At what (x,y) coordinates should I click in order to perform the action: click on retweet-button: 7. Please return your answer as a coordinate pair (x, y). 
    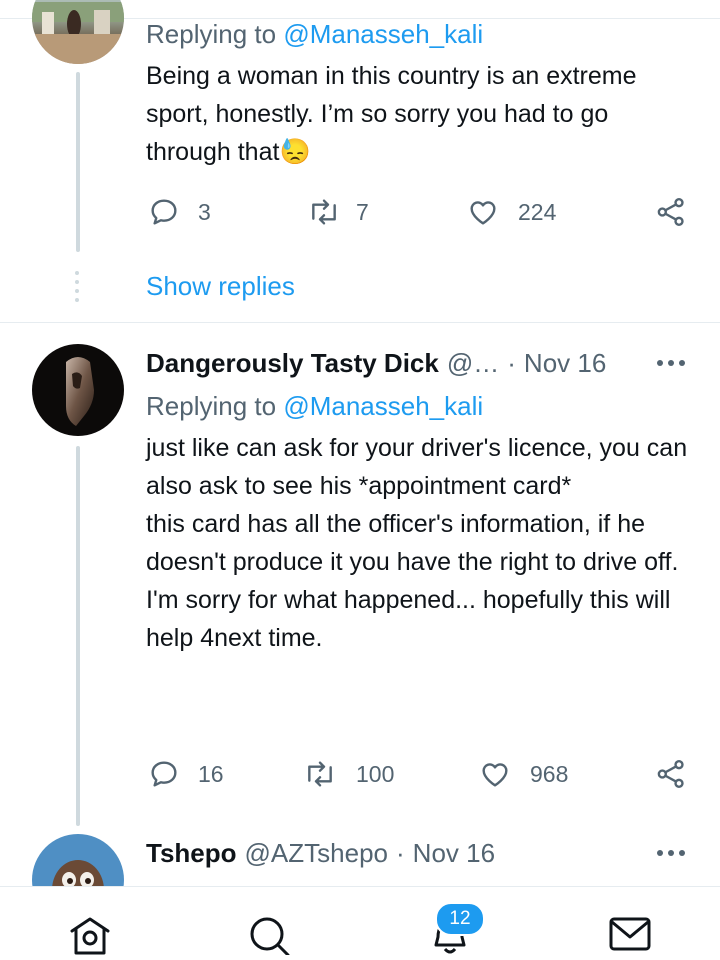
    Looking at the image, I should click on (337, 212).